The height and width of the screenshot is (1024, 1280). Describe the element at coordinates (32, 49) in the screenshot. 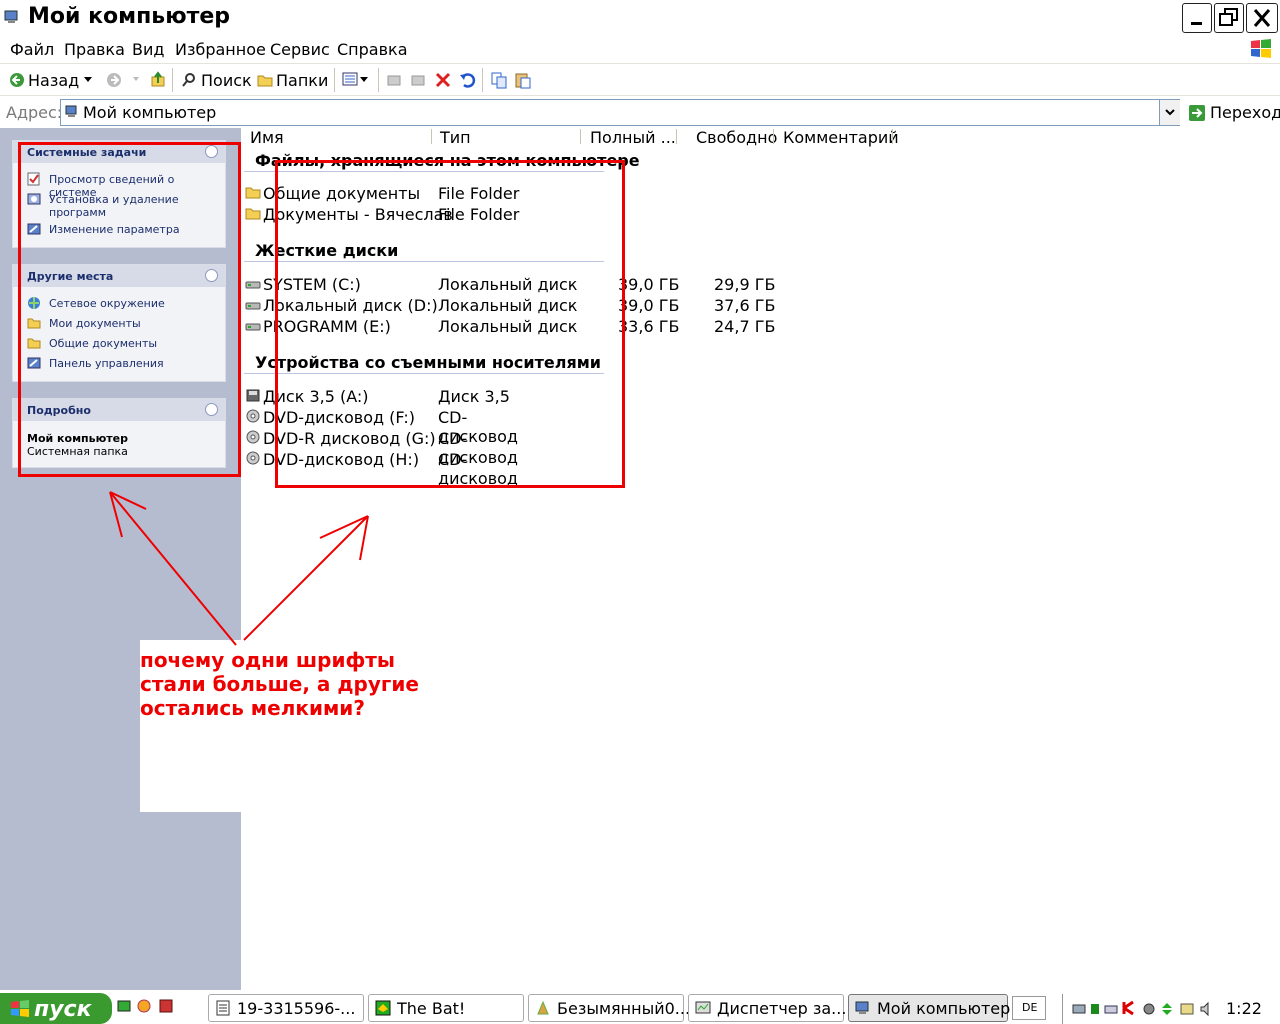

I see `menu-file: Файл` at that location.